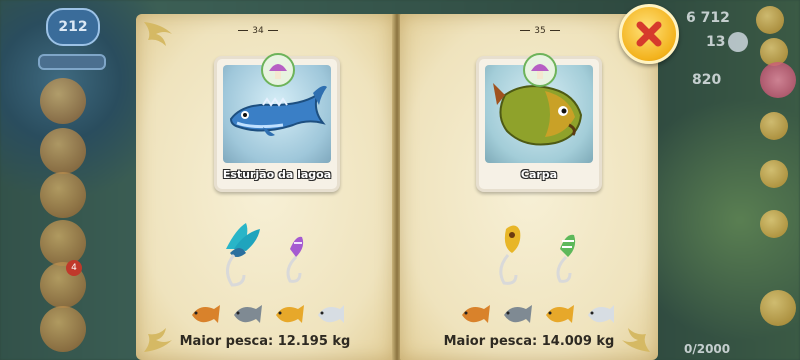 This screenshot has width=800, height=360. Describe the element at coordinates (63, 151) in the screenshot. I see `newspaper-icon` at that location.